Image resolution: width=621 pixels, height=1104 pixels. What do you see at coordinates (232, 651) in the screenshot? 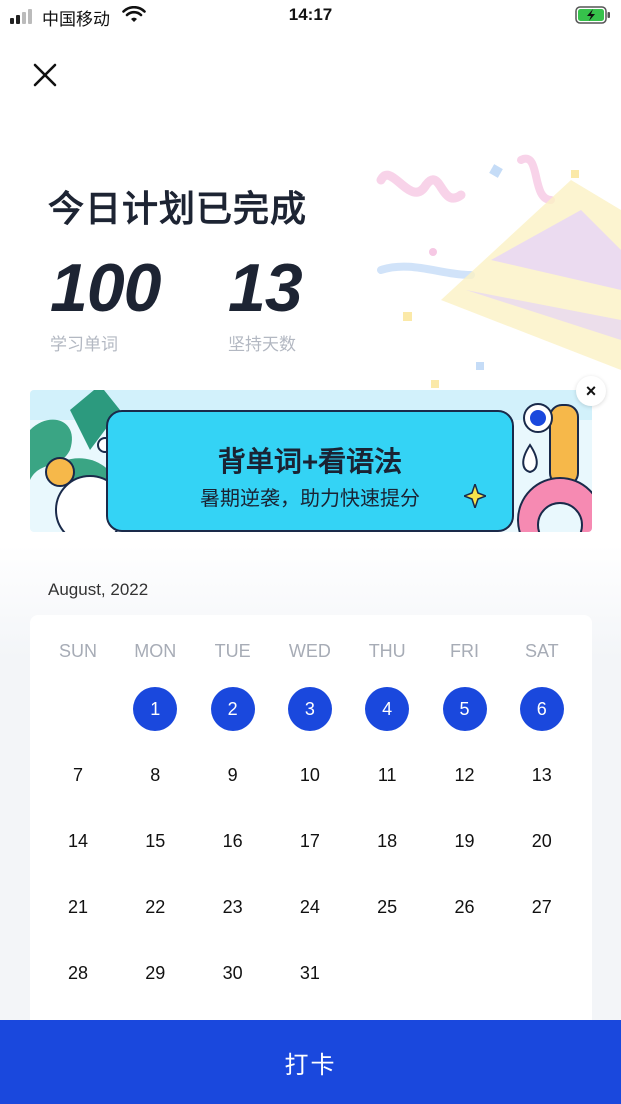
I see `weekday-label-tue: TUE` at bounding box center [232, 651].